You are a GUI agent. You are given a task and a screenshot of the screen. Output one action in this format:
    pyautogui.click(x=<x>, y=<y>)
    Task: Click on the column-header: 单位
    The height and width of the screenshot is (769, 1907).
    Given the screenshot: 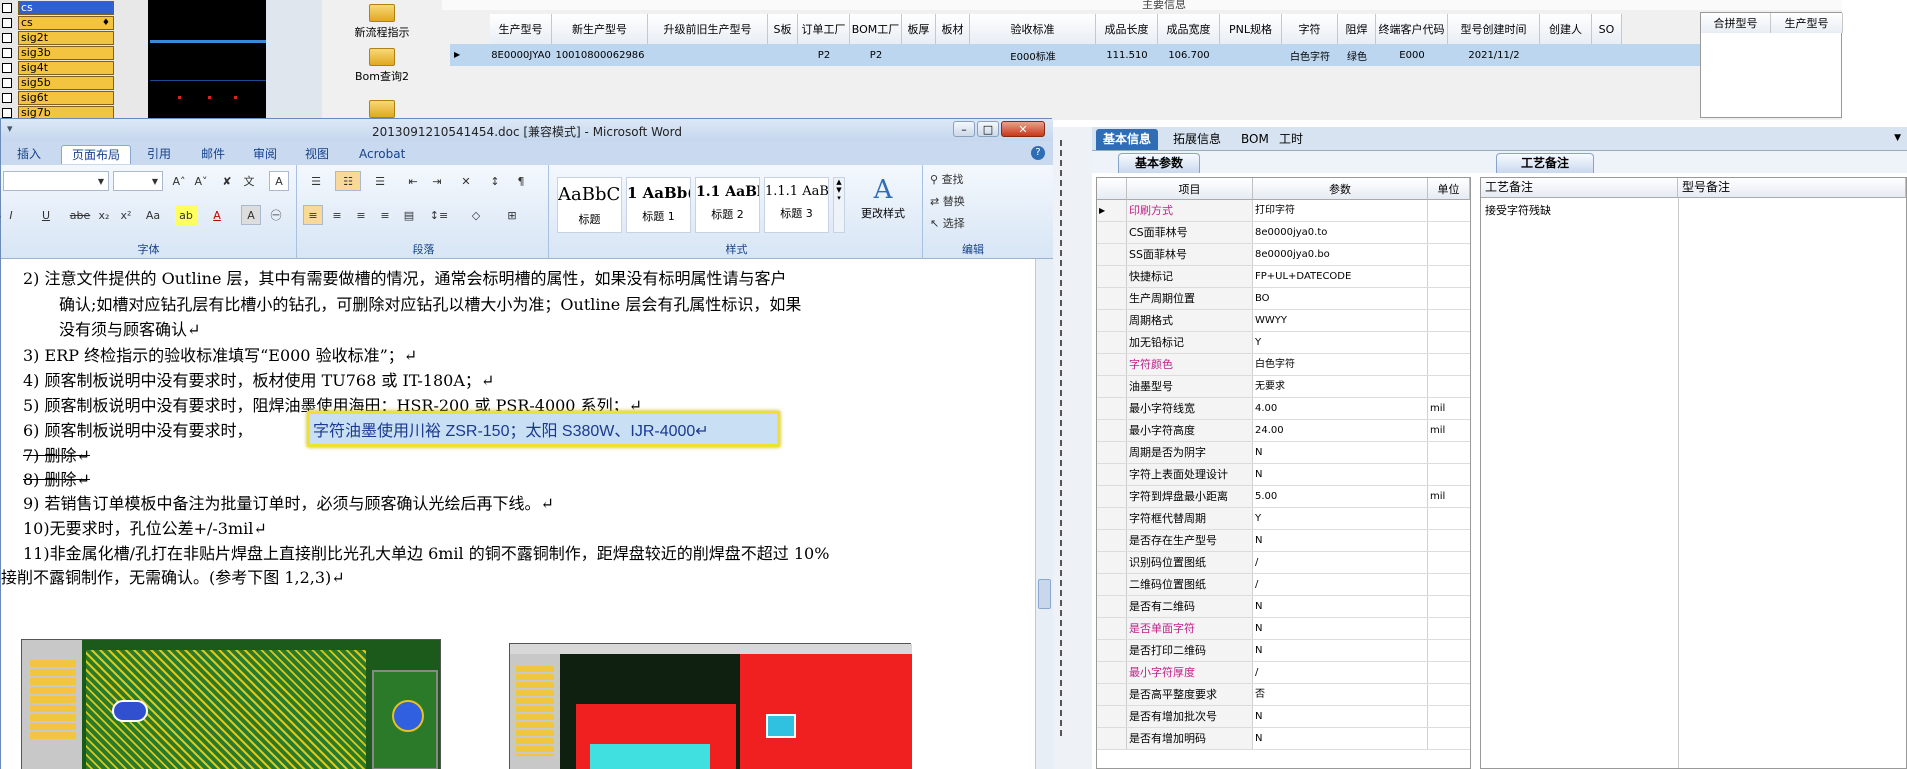 What is the action you would take?
    pyautogui.click(x=1449, y=189)
    